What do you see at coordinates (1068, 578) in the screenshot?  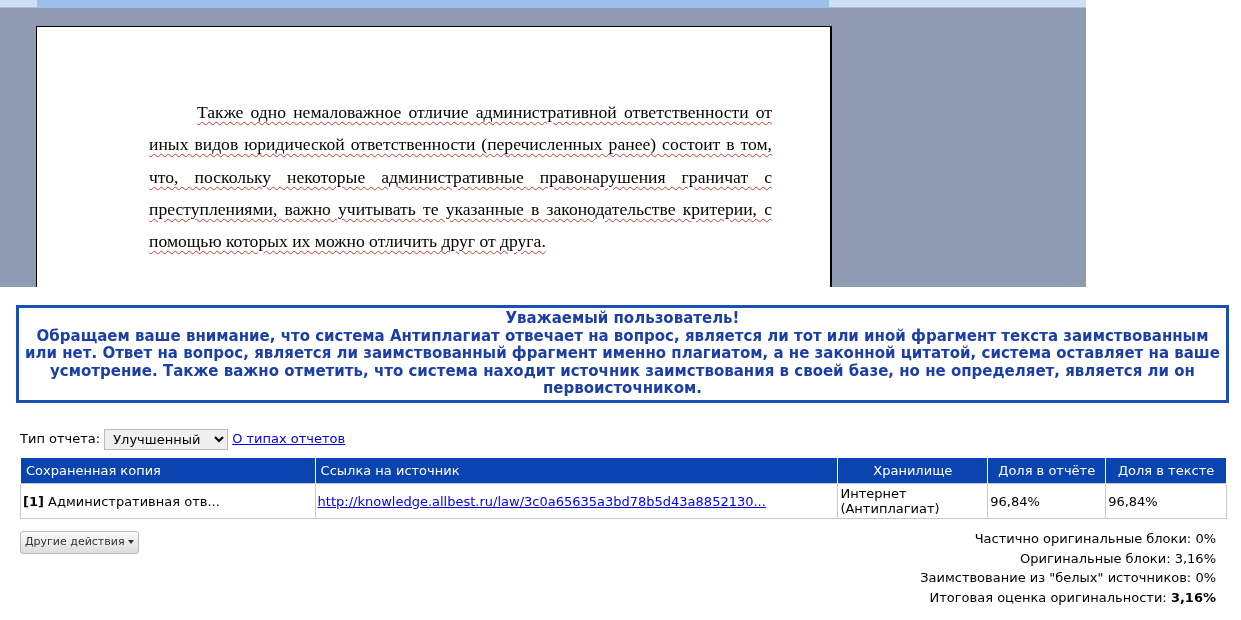 I see `stat-line: Заимствование из "белых" источников: 0%` at bounding box center [1068, 578].